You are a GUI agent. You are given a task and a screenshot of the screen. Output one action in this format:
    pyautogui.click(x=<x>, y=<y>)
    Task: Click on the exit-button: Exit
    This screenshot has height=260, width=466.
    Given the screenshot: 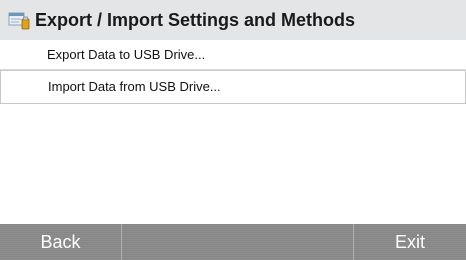 What is the action you would take?
    pyautogui.click(x=410, y=242)
    